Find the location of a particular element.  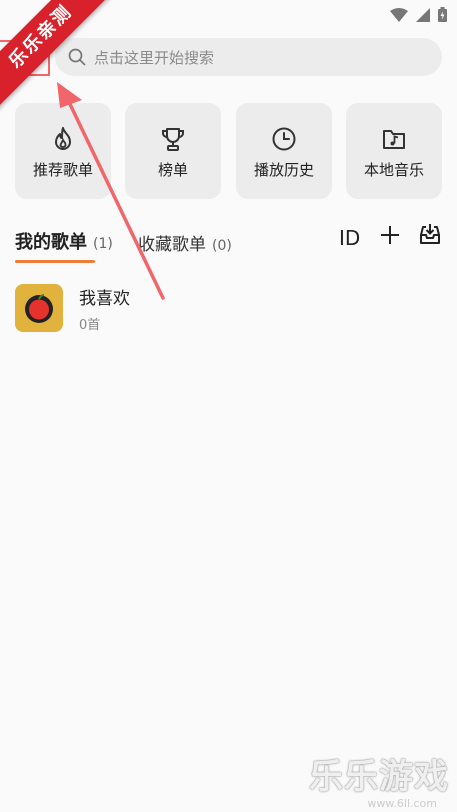

status-icons is located at coordinates (418, 16).